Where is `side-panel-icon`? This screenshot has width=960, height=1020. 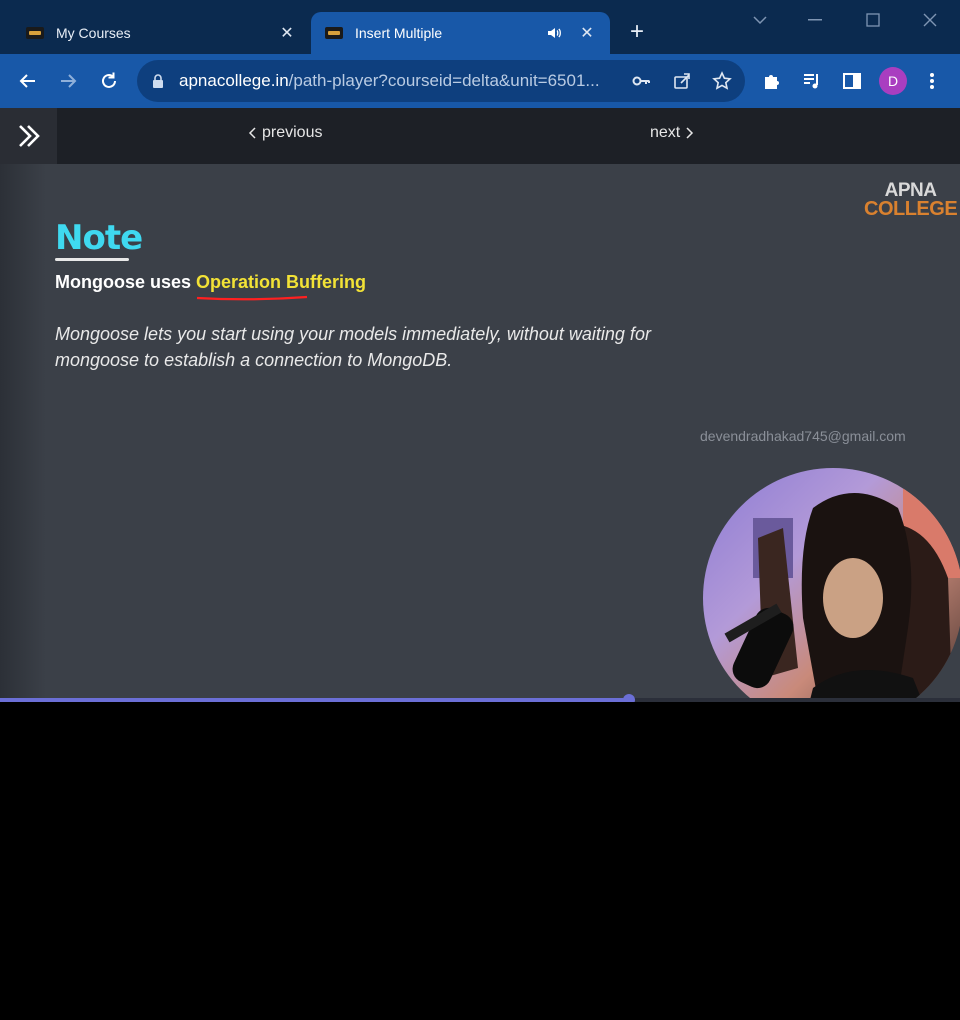
side-panel-icon is located at coordinates (852, 81).